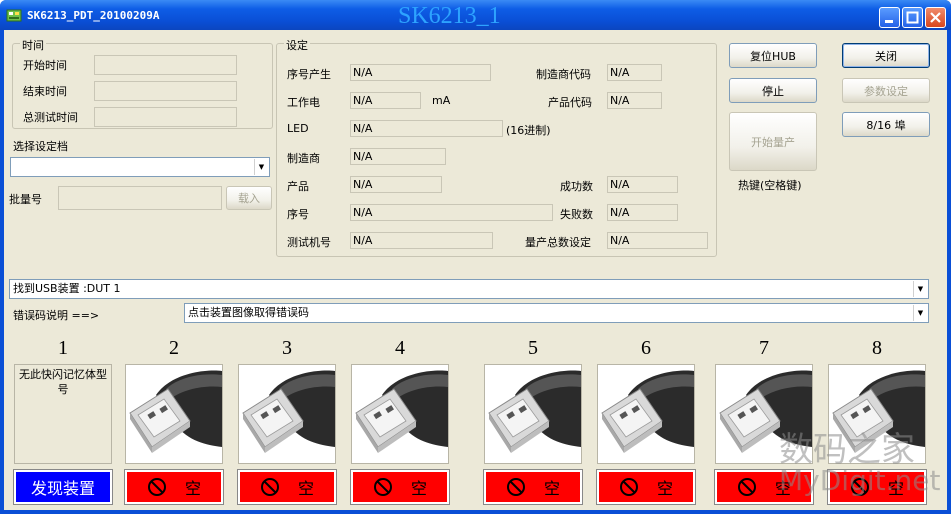 The width and height of the screenshot is (951, 514). I want to click on reset-hub-button: 复位HUB, so click(773, 55).